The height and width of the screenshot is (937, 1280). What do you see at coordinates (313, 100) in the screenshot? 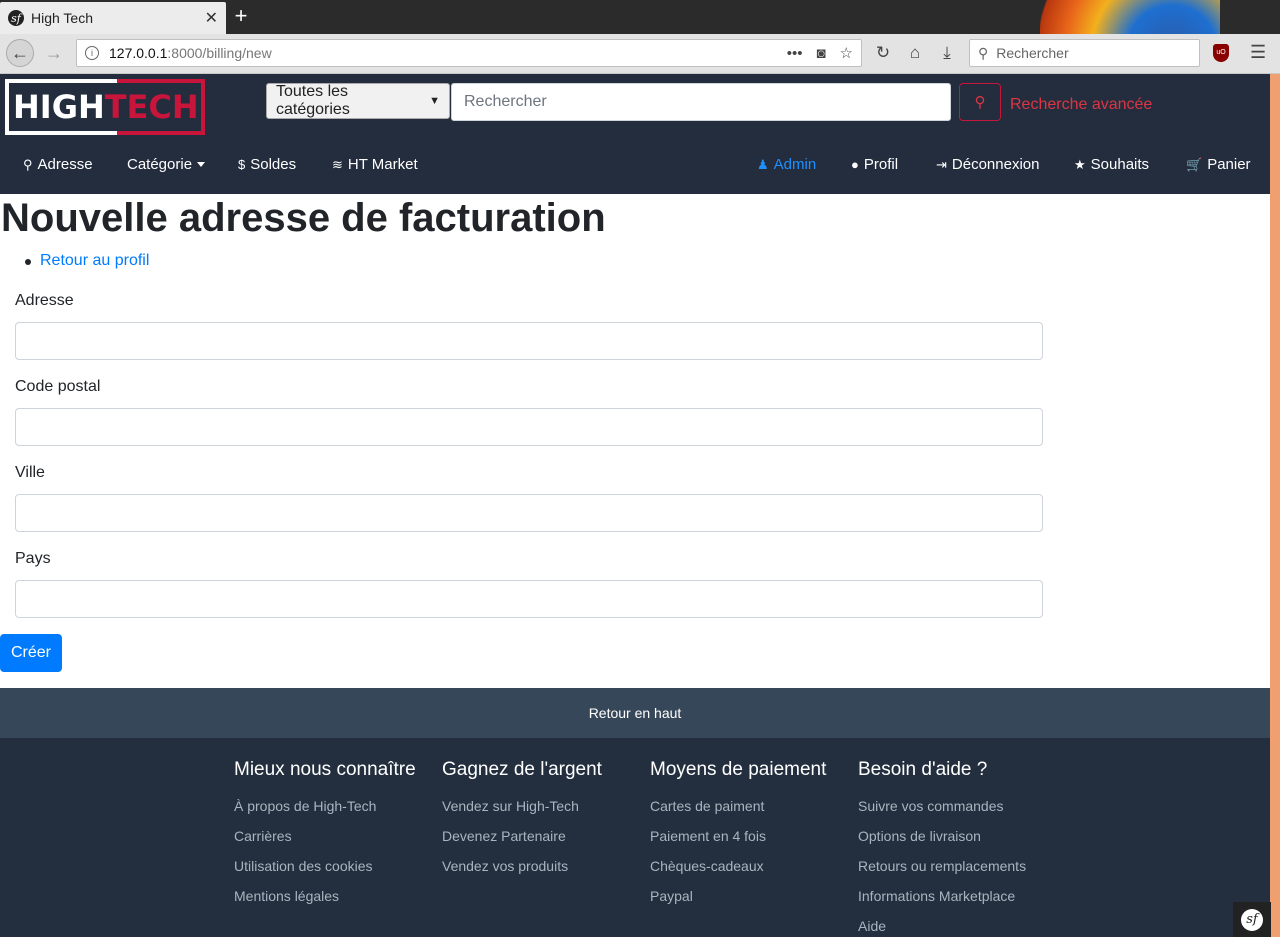
I see `category-select-value: Toutes les catégories` at bounding box center [313, 100].